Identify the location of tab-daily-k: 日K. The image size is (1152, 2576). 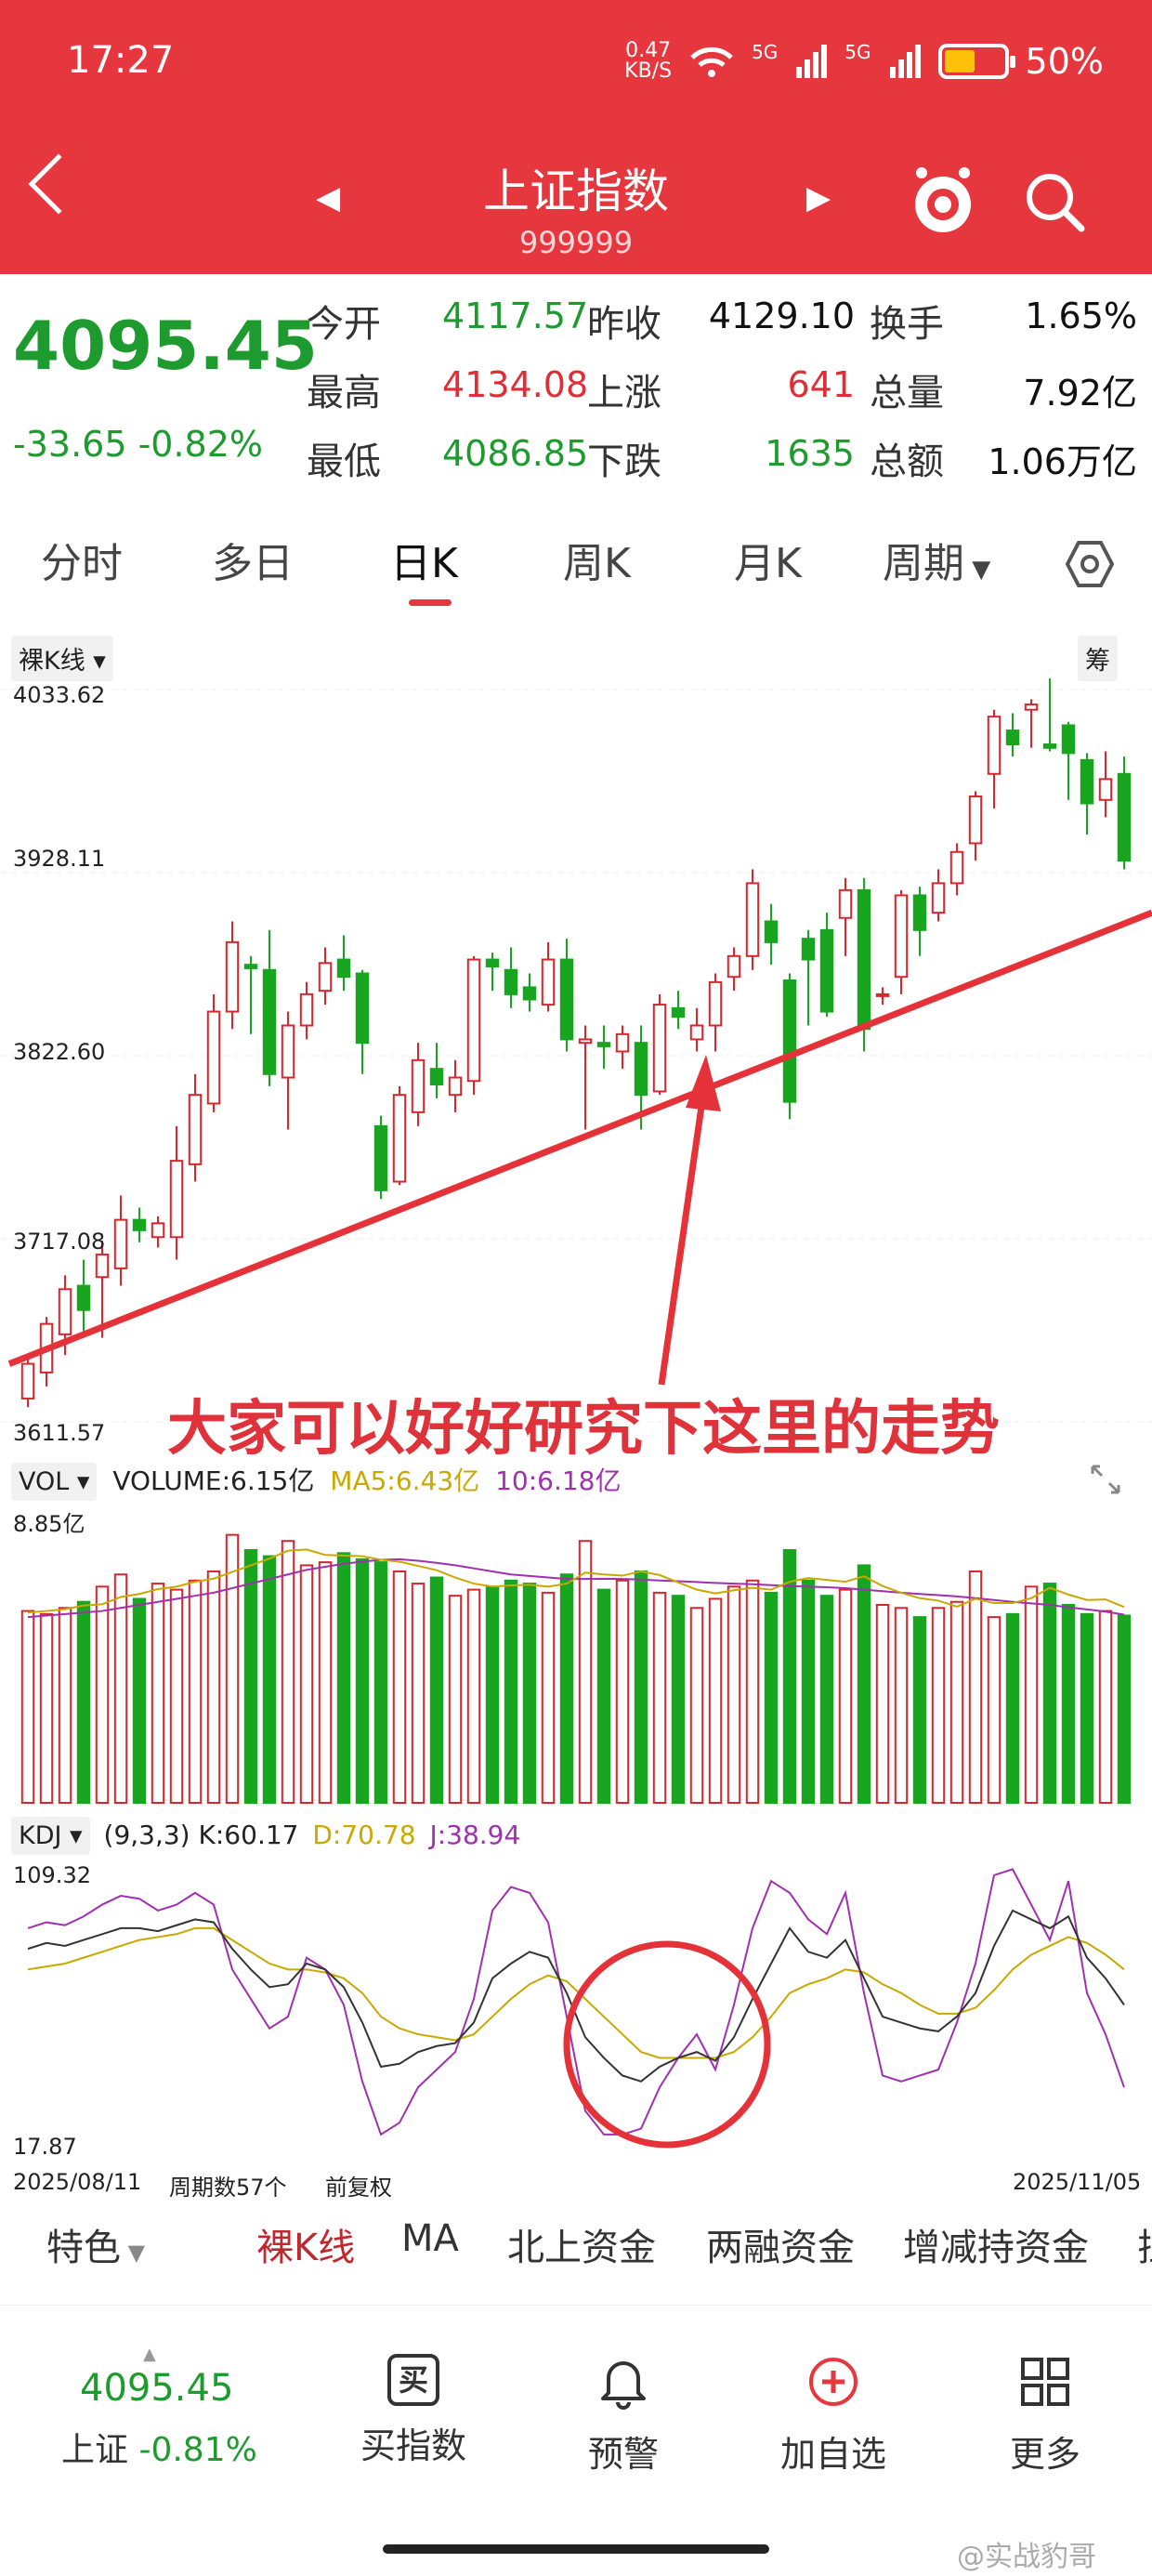
(424, 559).